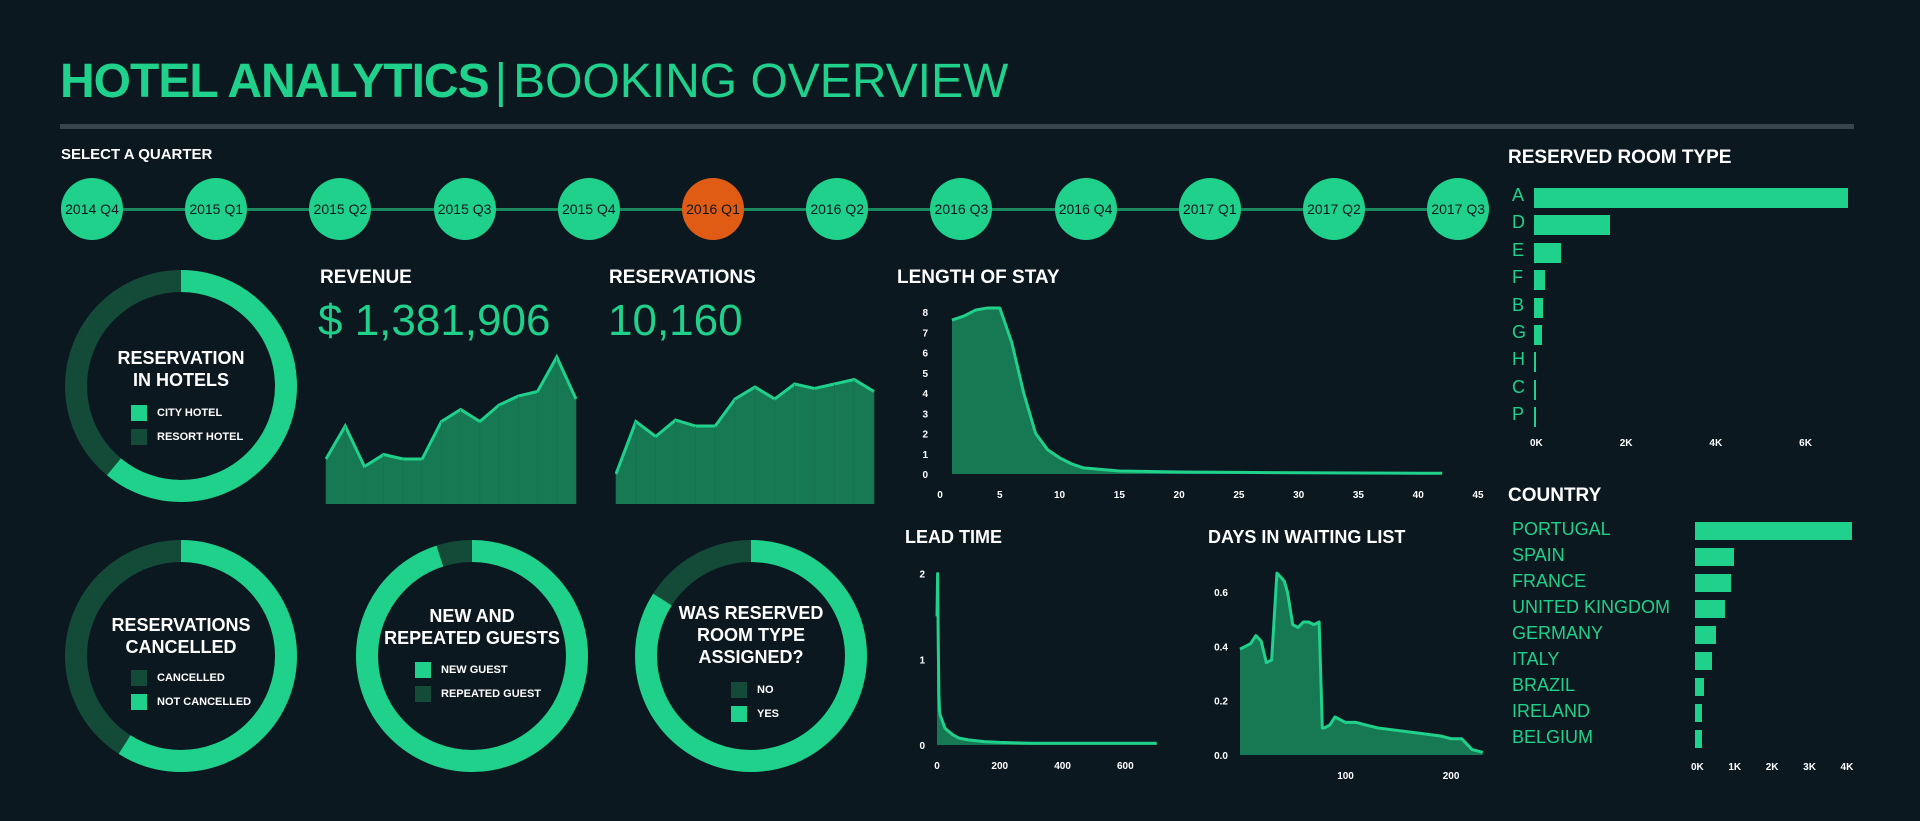 This screenshot has height=821, width=1920. I want to click on lead-time-chart: 0 200 400 600 0 1 2, so click(1038, 671).